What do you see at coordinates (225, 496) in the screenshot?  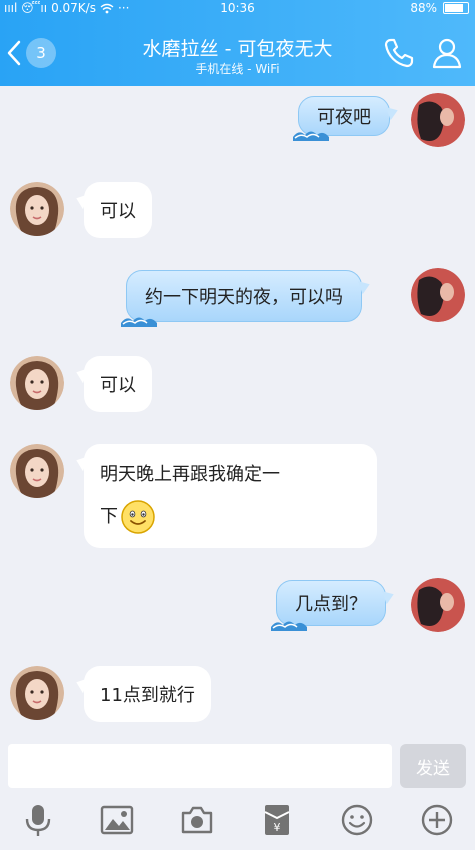 I see `message-bubble-received: 明天晚上再跟我确定一 下` at bounding box center [225, 496].